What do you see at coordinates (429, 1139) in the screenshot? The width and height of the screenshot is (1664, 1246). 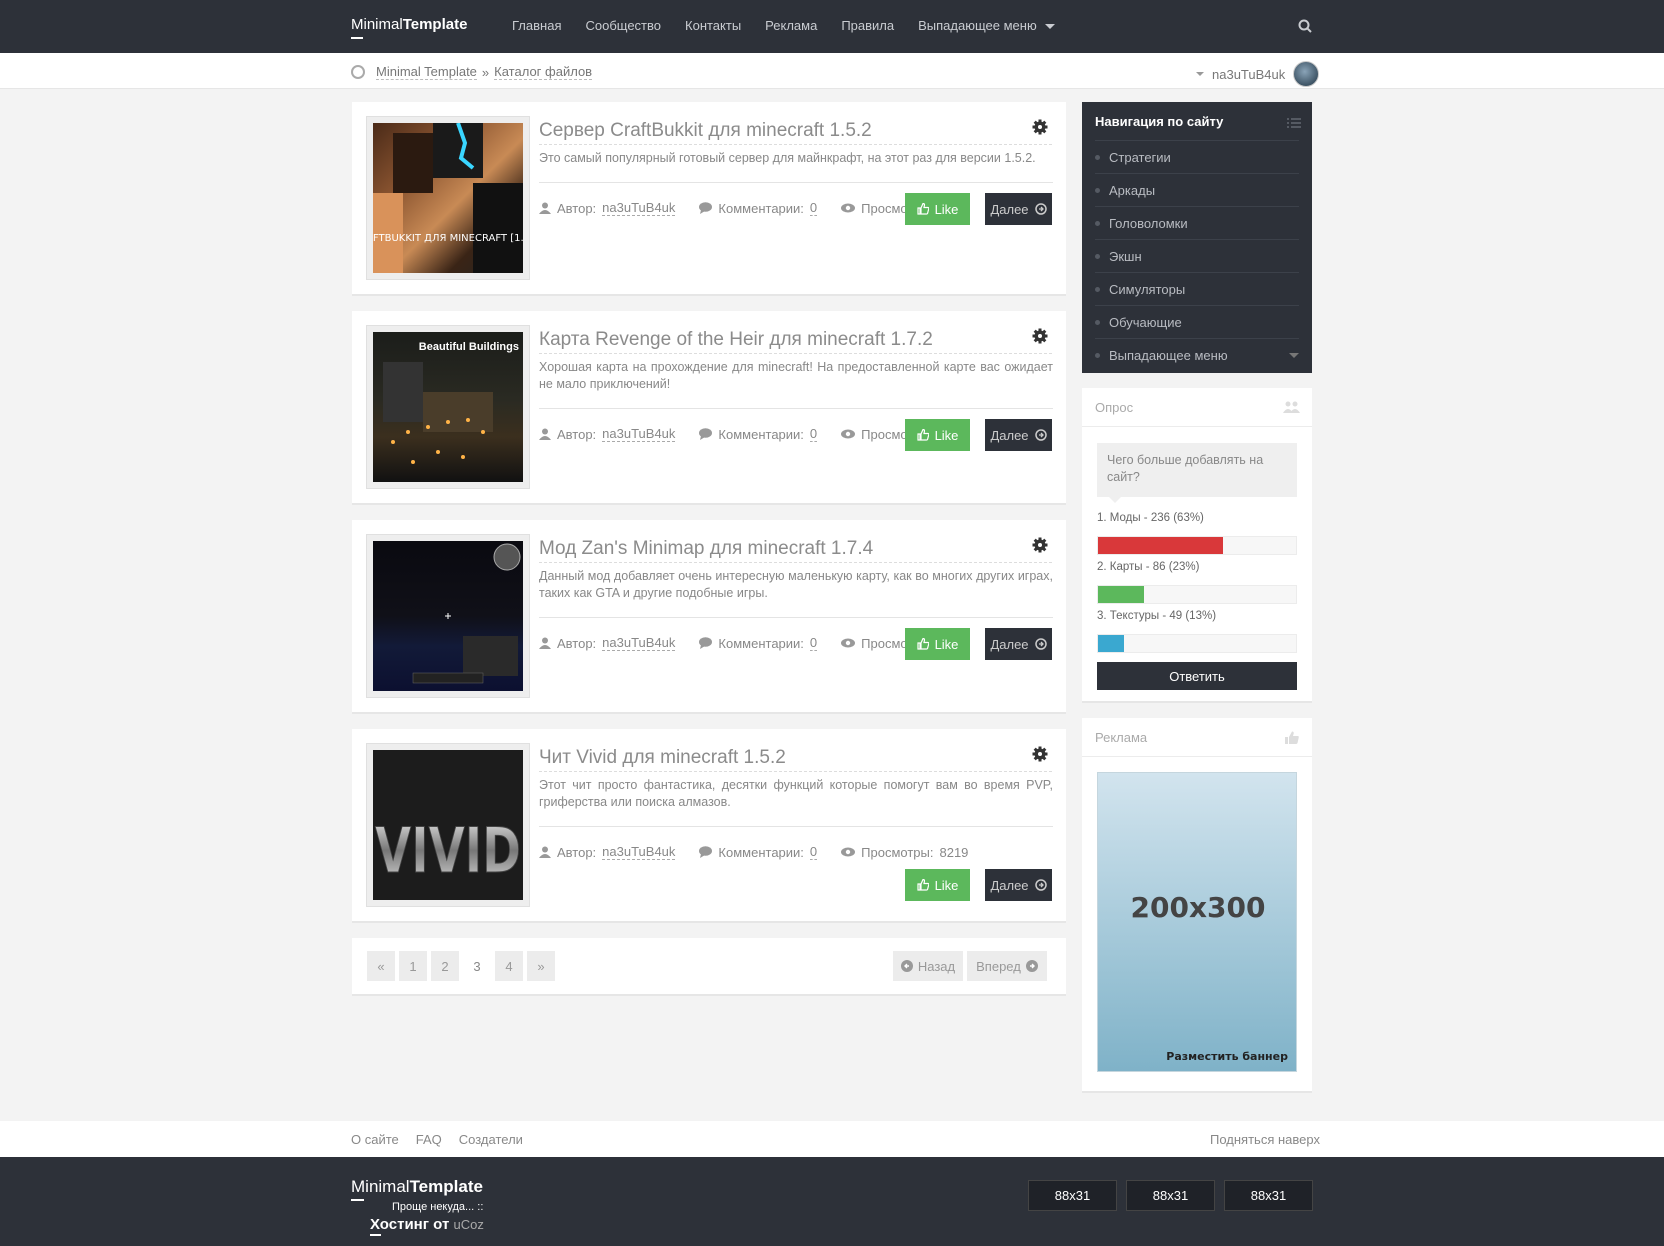 I see `footer-link-faq: FAQ` at bounding box center [429, 1139].